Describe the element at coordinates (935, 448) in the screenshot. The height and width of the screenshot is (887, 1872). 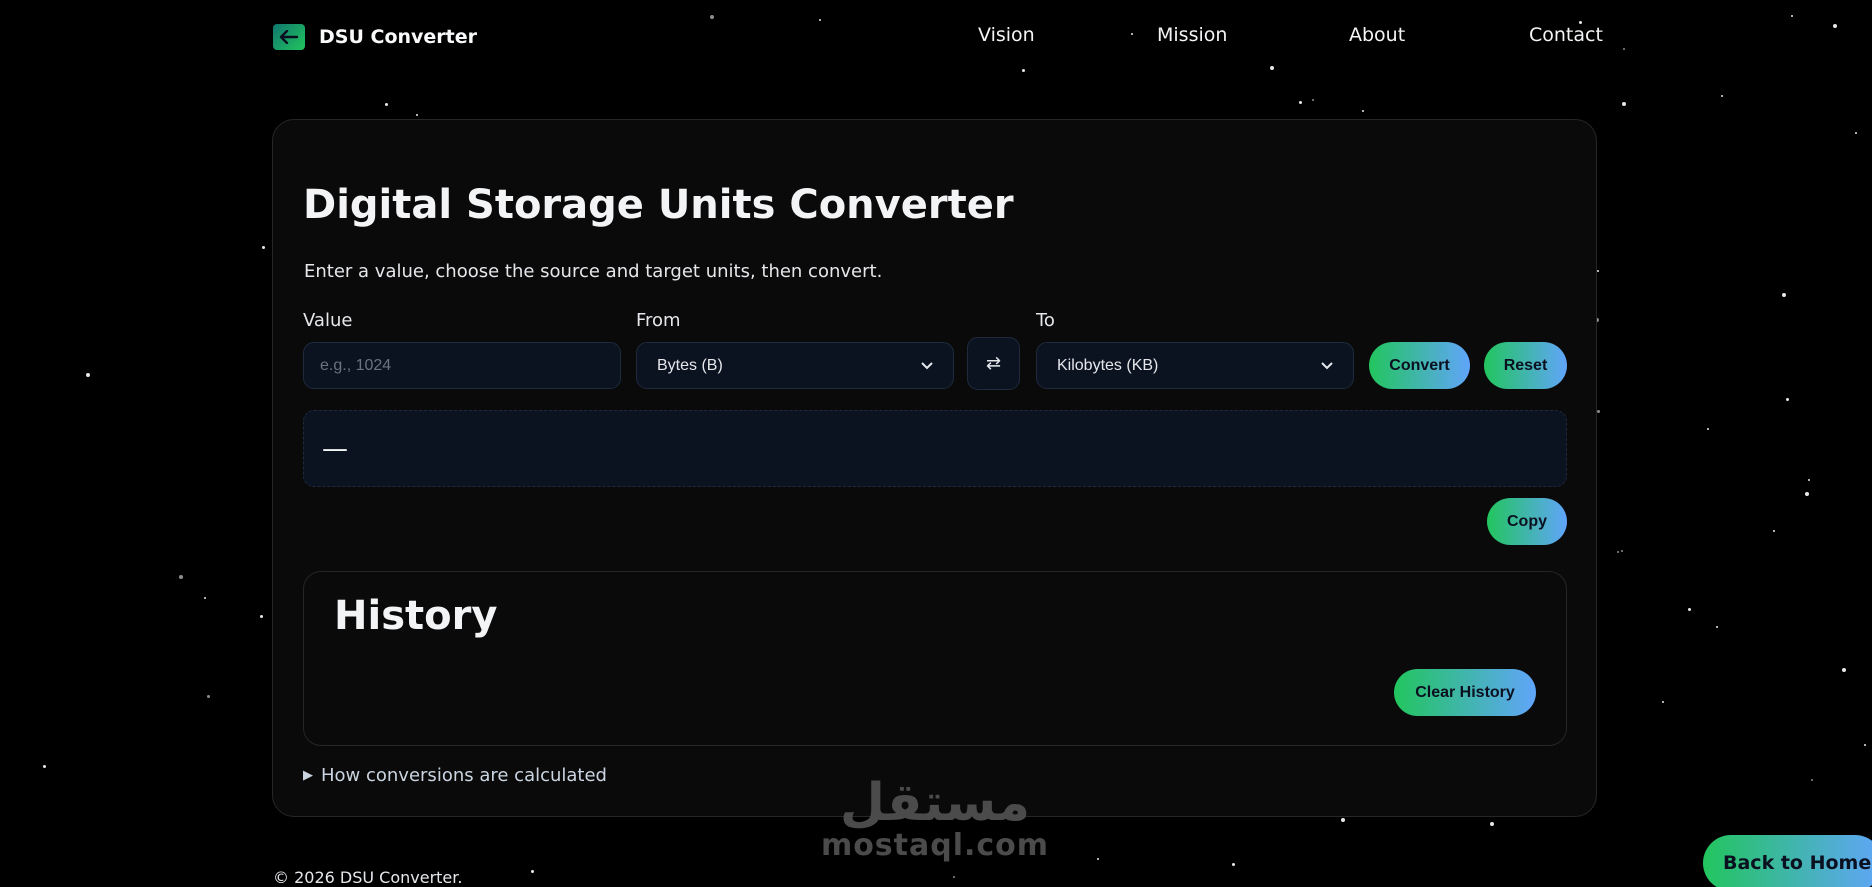
I see `result-display: —` at that location.